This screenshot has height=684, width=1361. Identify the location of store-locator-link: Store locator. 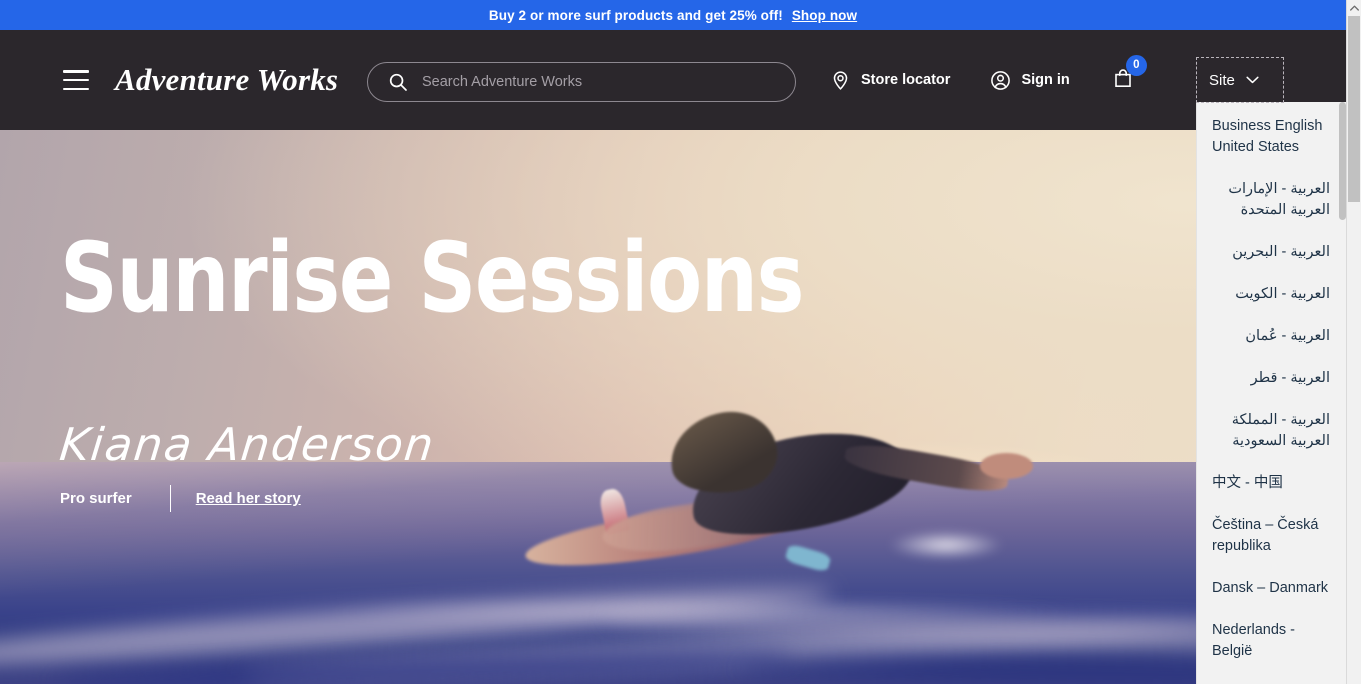
(890, 80).